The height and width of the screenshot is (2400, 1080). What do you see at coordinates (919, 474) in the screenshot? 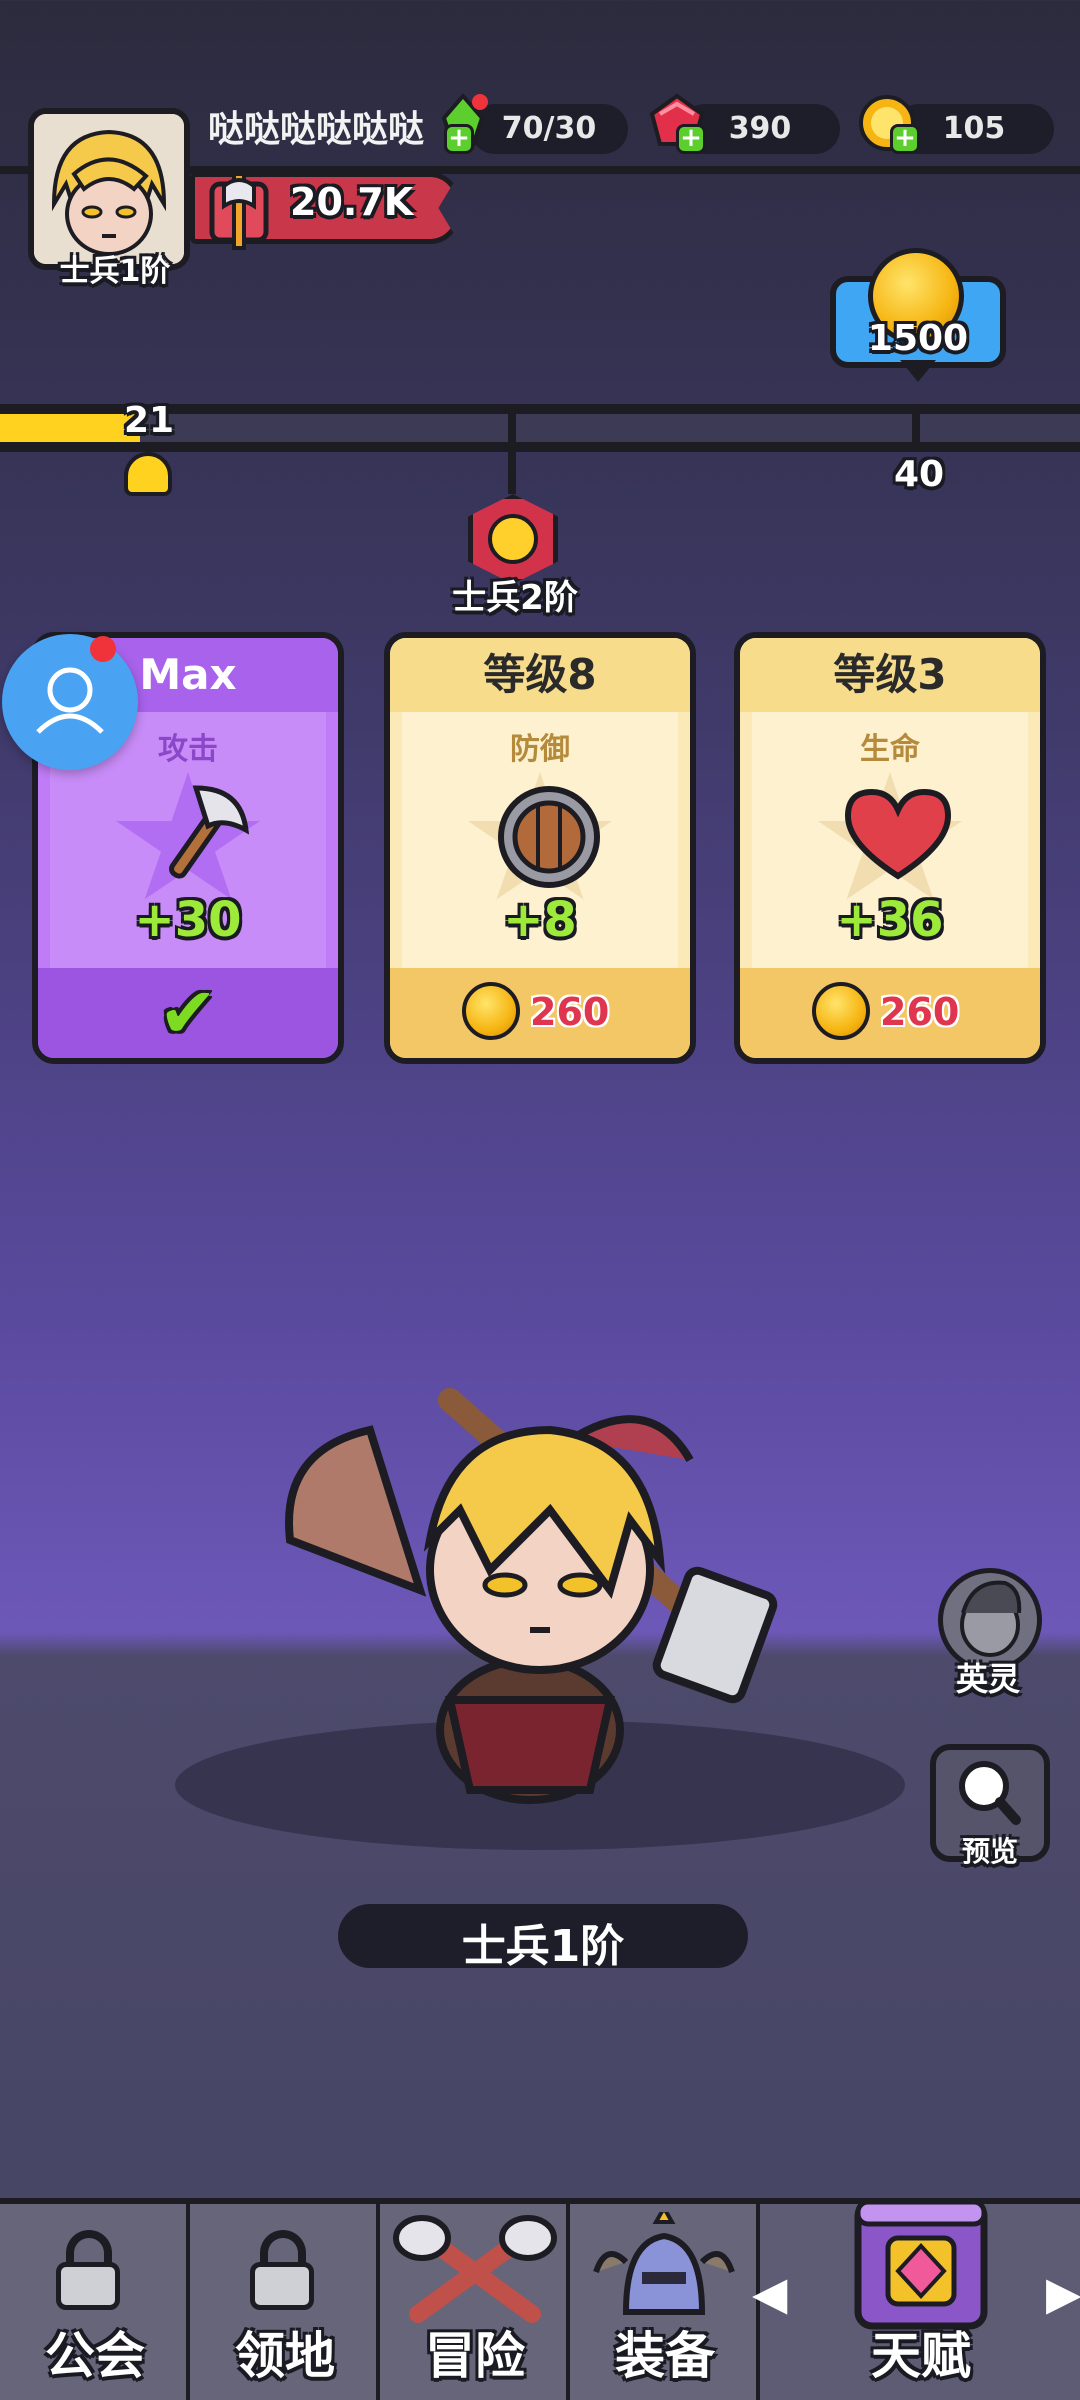
I see `progress-next: 40` at bounding box center [919, 474].